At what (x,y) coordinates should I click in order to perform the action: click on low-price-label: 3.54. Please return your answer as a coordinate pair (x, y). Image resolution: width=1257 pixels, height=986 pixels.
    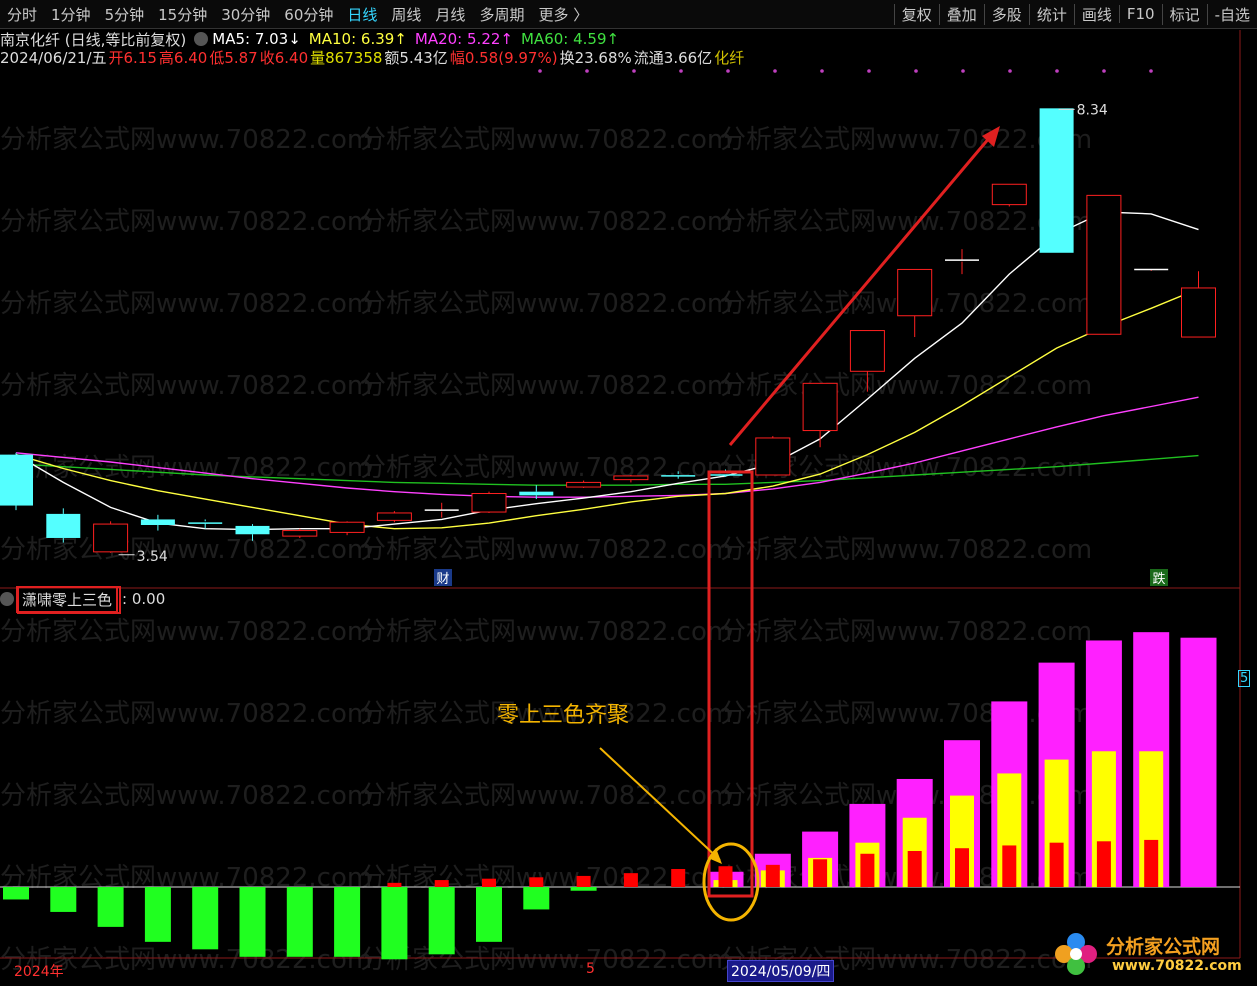
    Looking at the image, I should click on (152, 557).